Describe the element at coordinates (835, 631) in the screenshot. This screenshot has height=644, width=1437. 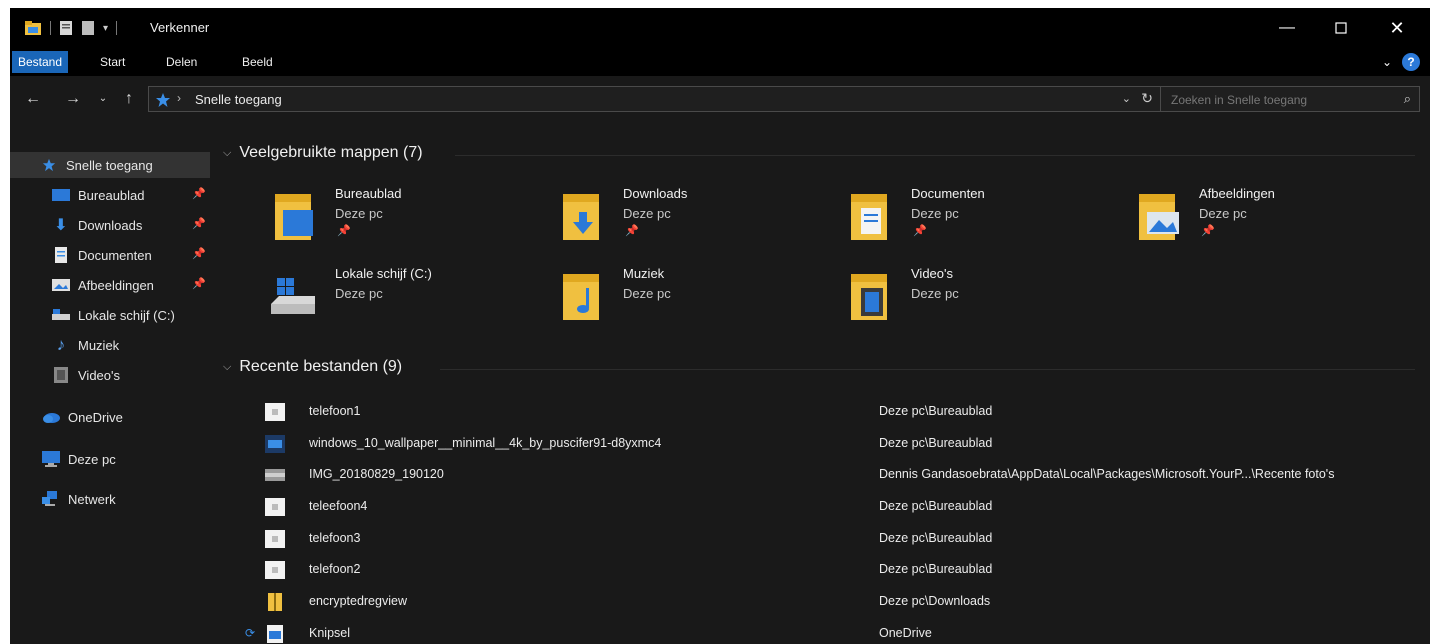
I see `recent-file-row: ⟳ Knipsel OneDrive` at that location.